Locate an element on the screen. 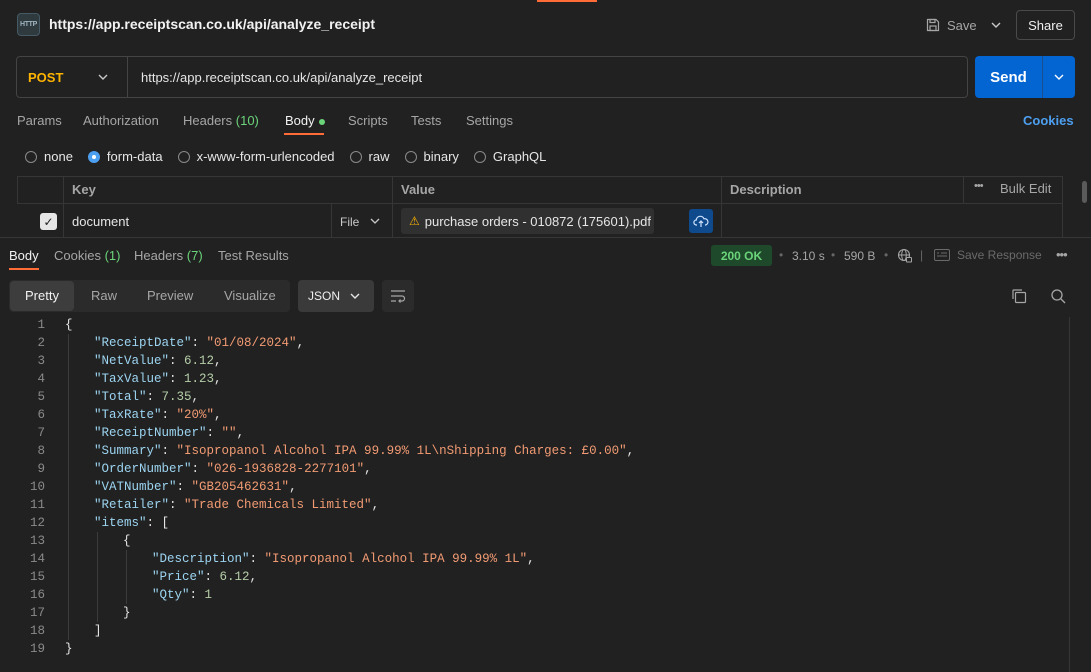 The image size is (1091, 672). http-request-icon: HTTP is located at coordinates (28, 24).